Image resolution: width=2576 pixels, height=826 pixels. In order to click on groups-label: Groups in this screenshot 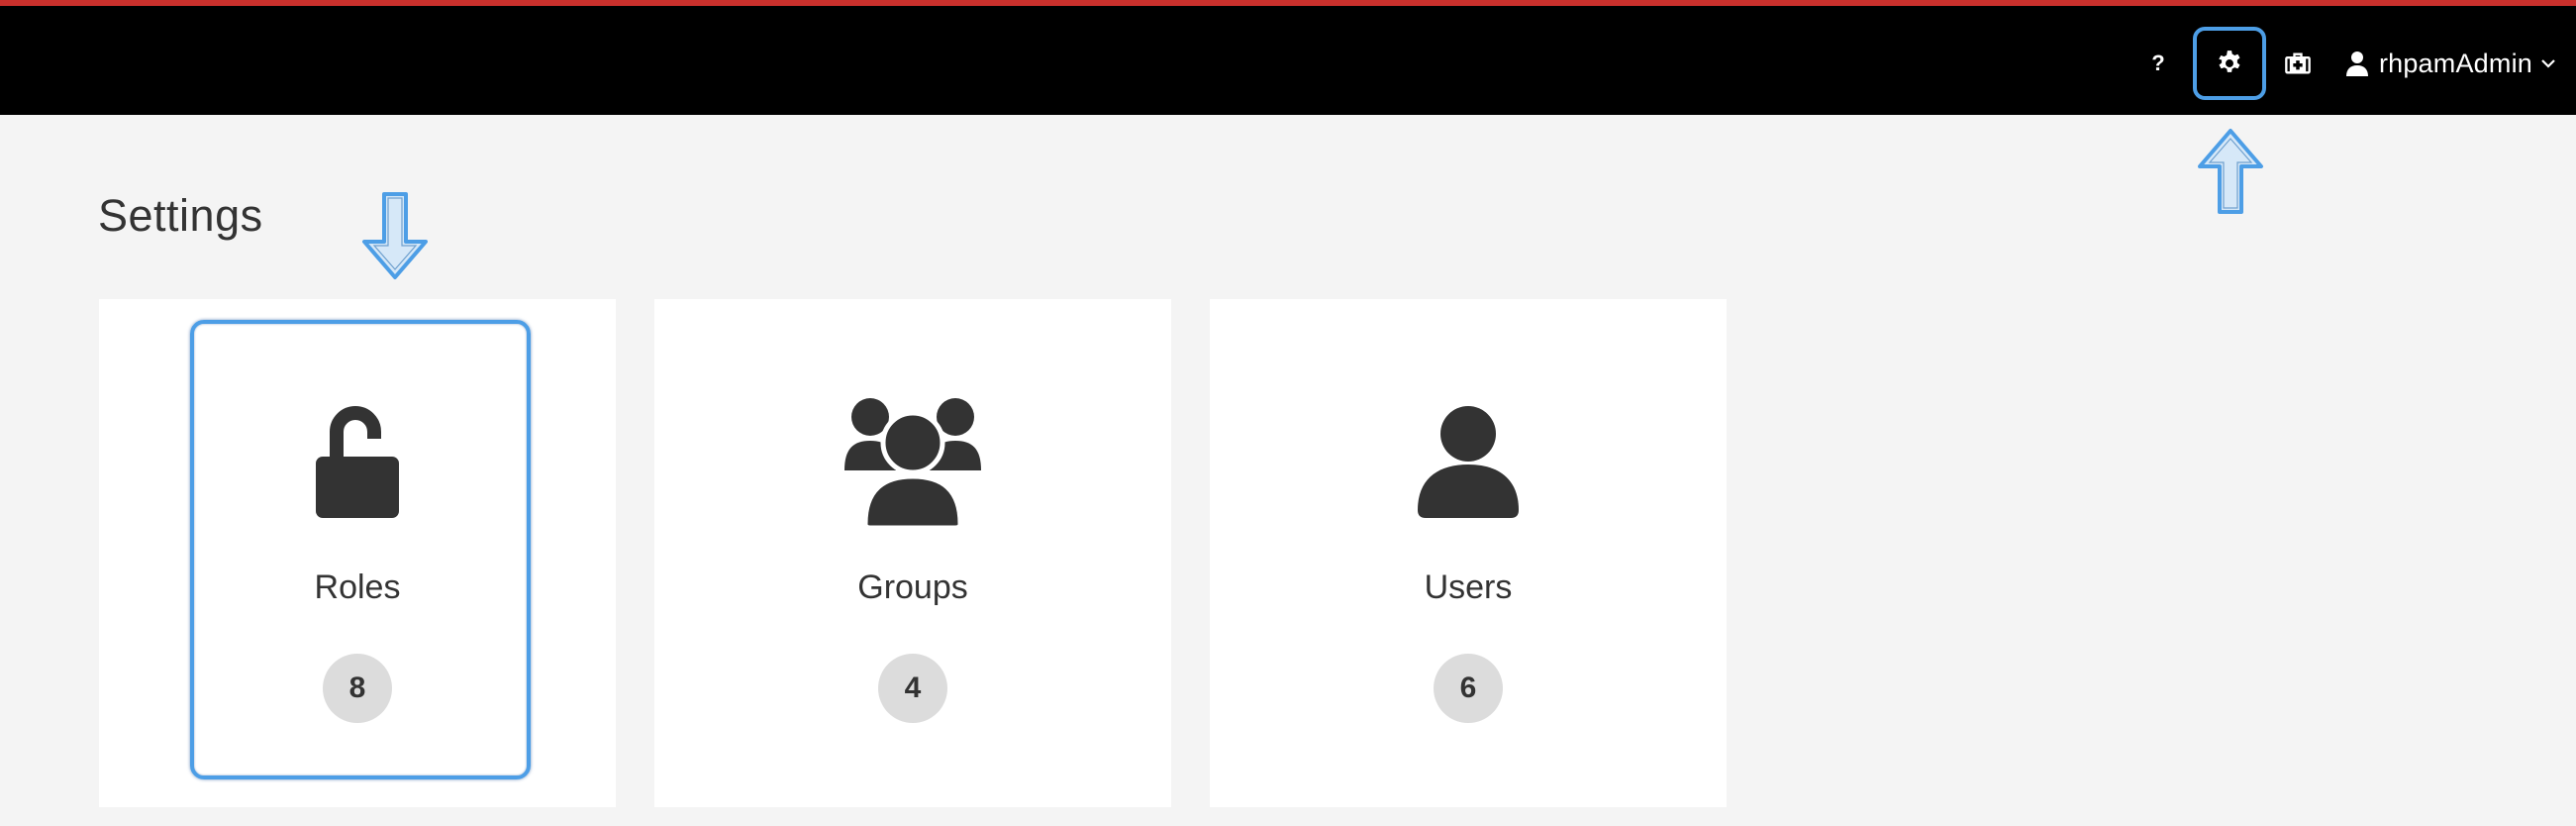, I will do `click(913, 587)`.